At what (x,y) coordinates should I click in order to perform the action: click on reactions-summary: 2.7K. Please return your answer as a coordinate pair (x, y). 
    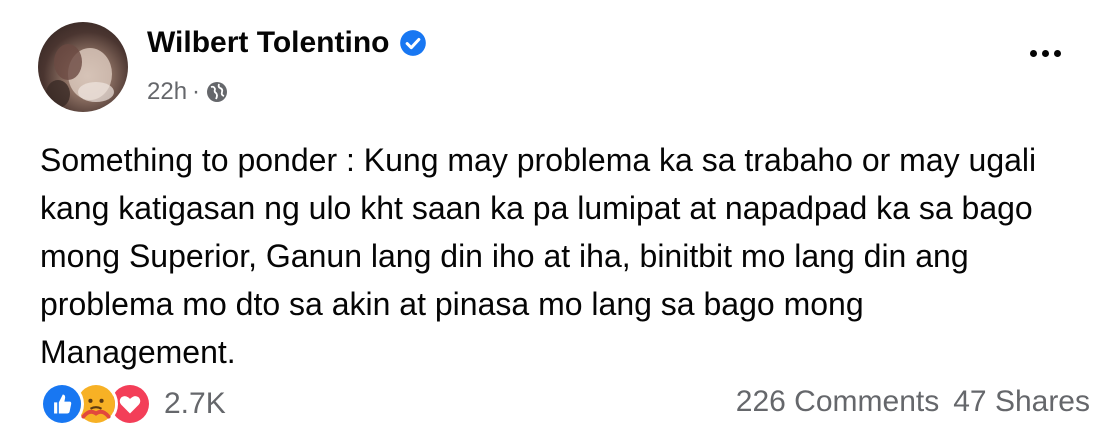
    Looking at the image, I should click on (133, 404).